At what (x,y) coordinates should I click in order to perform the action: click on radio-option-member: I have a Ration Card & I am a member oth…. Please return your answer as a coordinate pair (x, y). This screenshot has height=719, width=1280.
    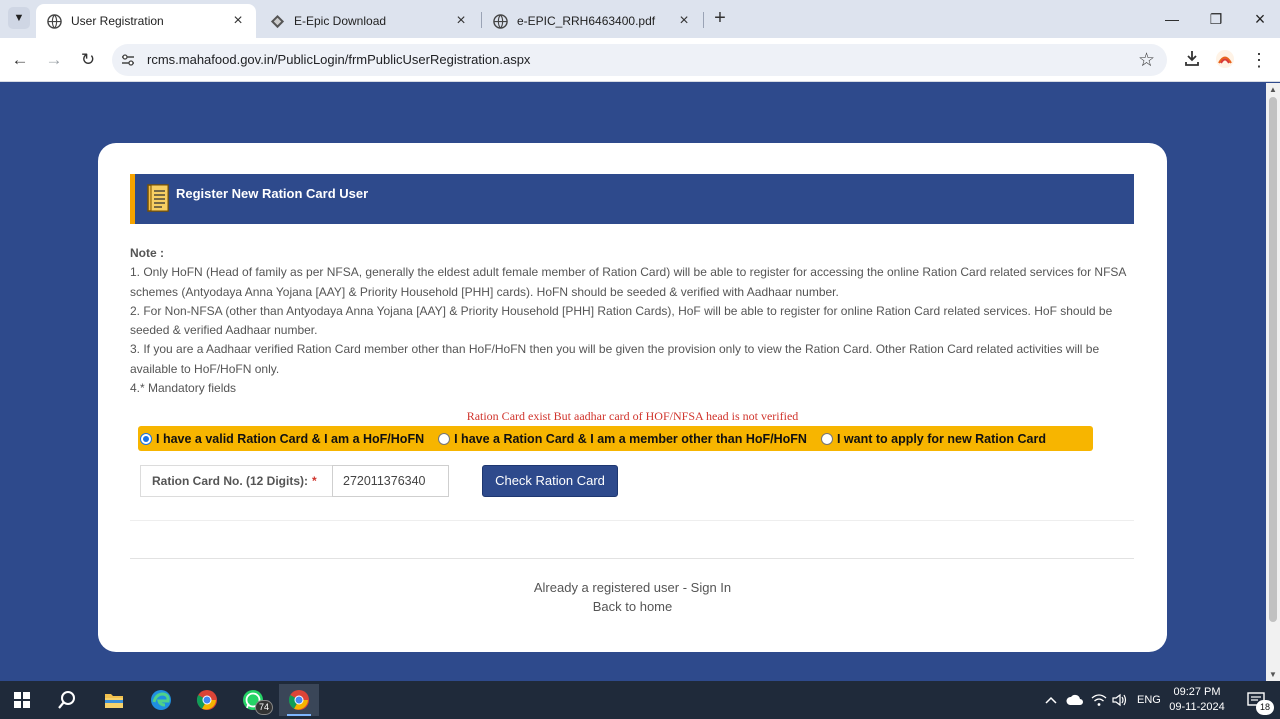
    Looking at the image, I should click on (622, 439).